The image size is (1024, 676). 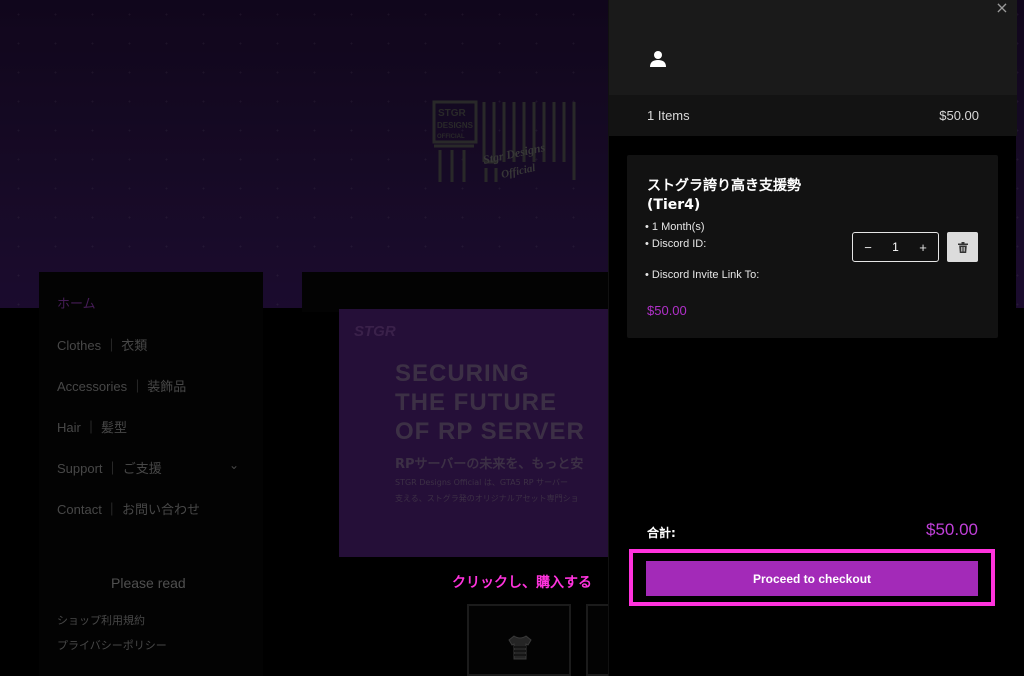 What do you see at coordinates (661, 533) in the screenshot?
I see `total-label: 合計:` at bounding box center [661, 533].